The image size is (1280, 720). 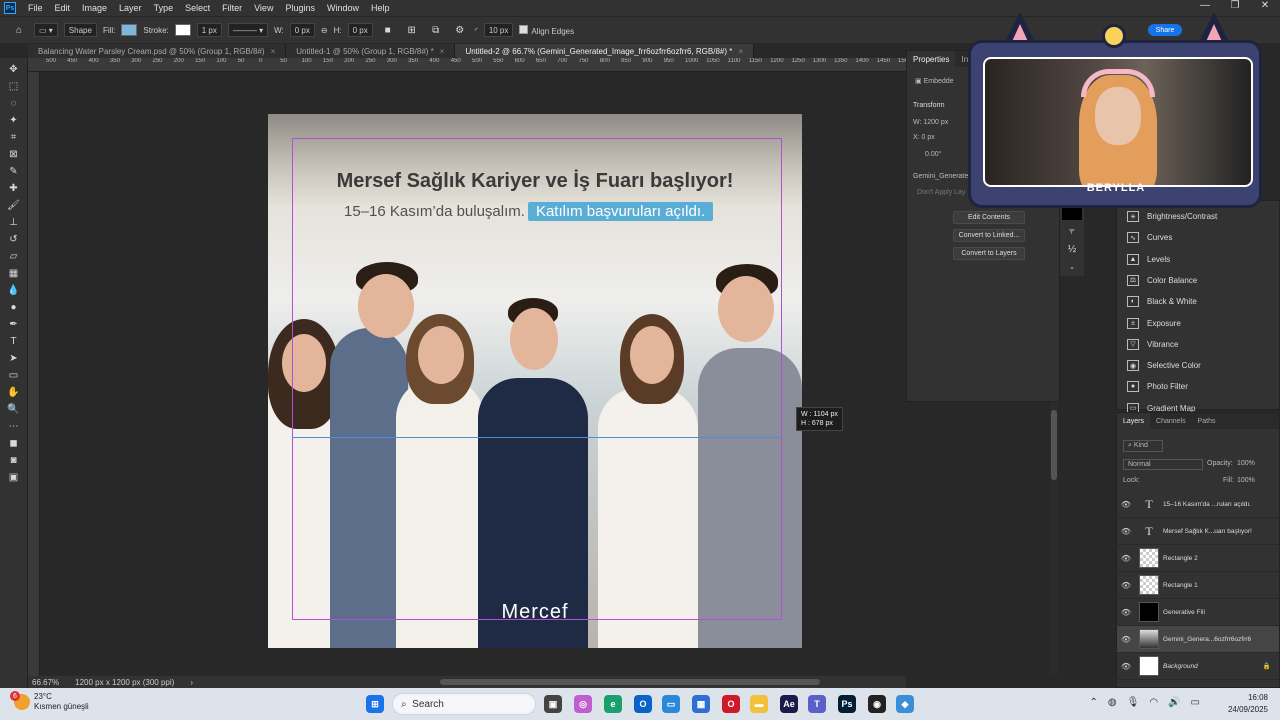 I want to click on adjustment-item: ▲ Levels, so click(x=1148, y=259).